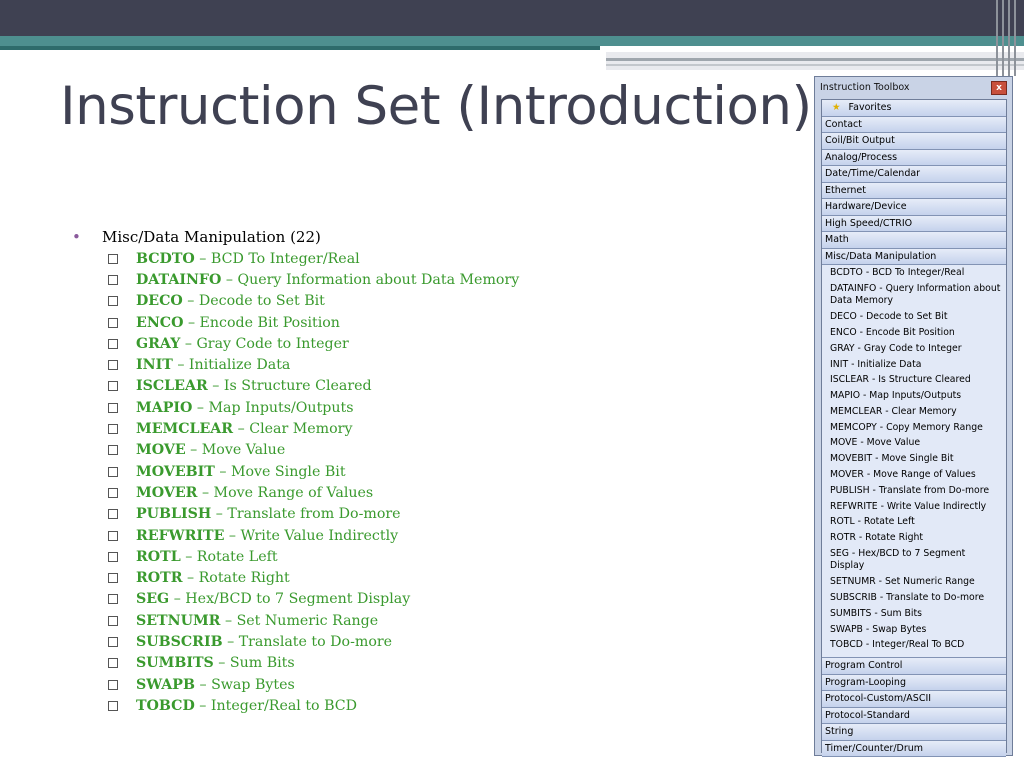  What do you see at coordinates (914, 157) in the screenshot?
I see `toolbox-category: Analog/Process` at bounding box center [914, 157].